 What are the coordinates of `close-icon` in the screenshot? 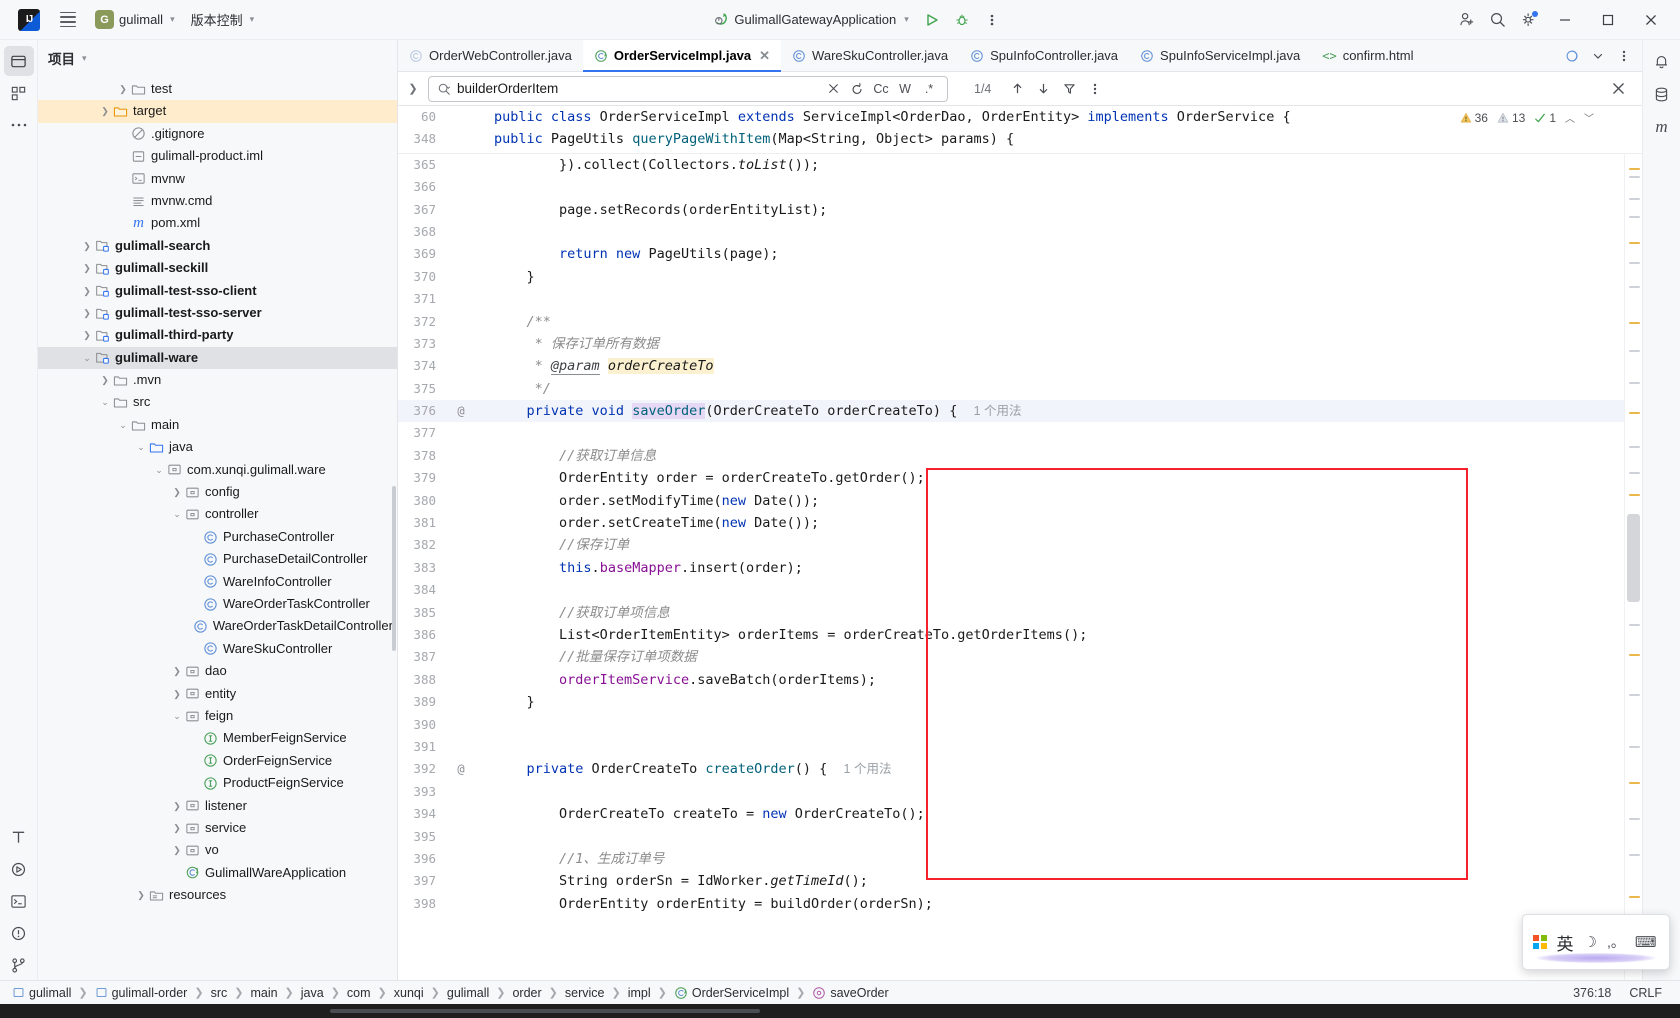 It's located at (1651, 20).